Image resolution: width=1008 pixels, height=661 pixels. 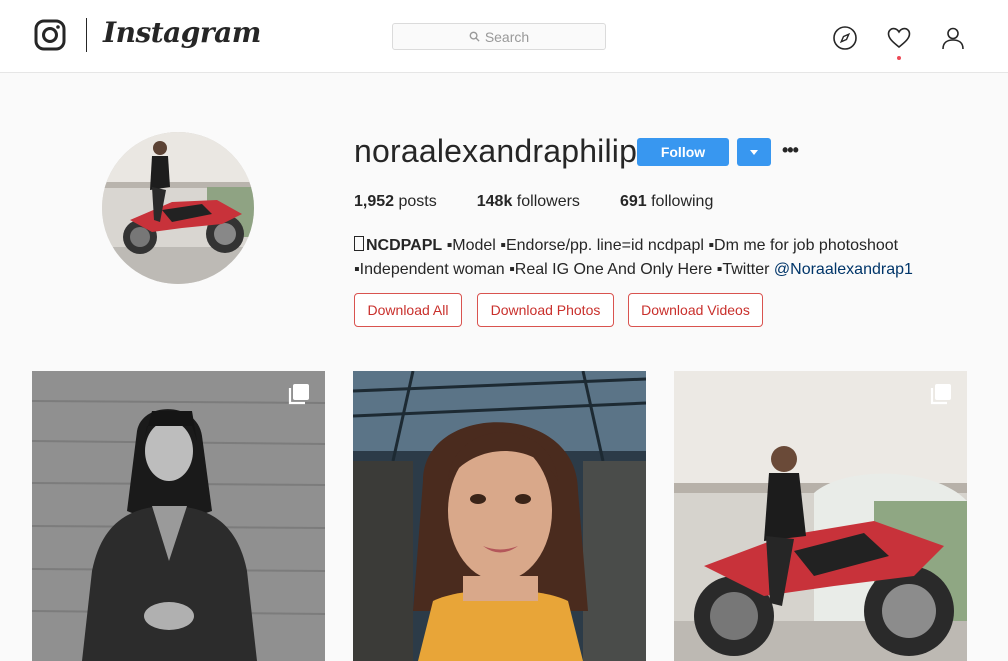 What do you see at coordinates (633, 201) in the screenshot?
I see `following-count: 691` at bounding box center [633, 201].